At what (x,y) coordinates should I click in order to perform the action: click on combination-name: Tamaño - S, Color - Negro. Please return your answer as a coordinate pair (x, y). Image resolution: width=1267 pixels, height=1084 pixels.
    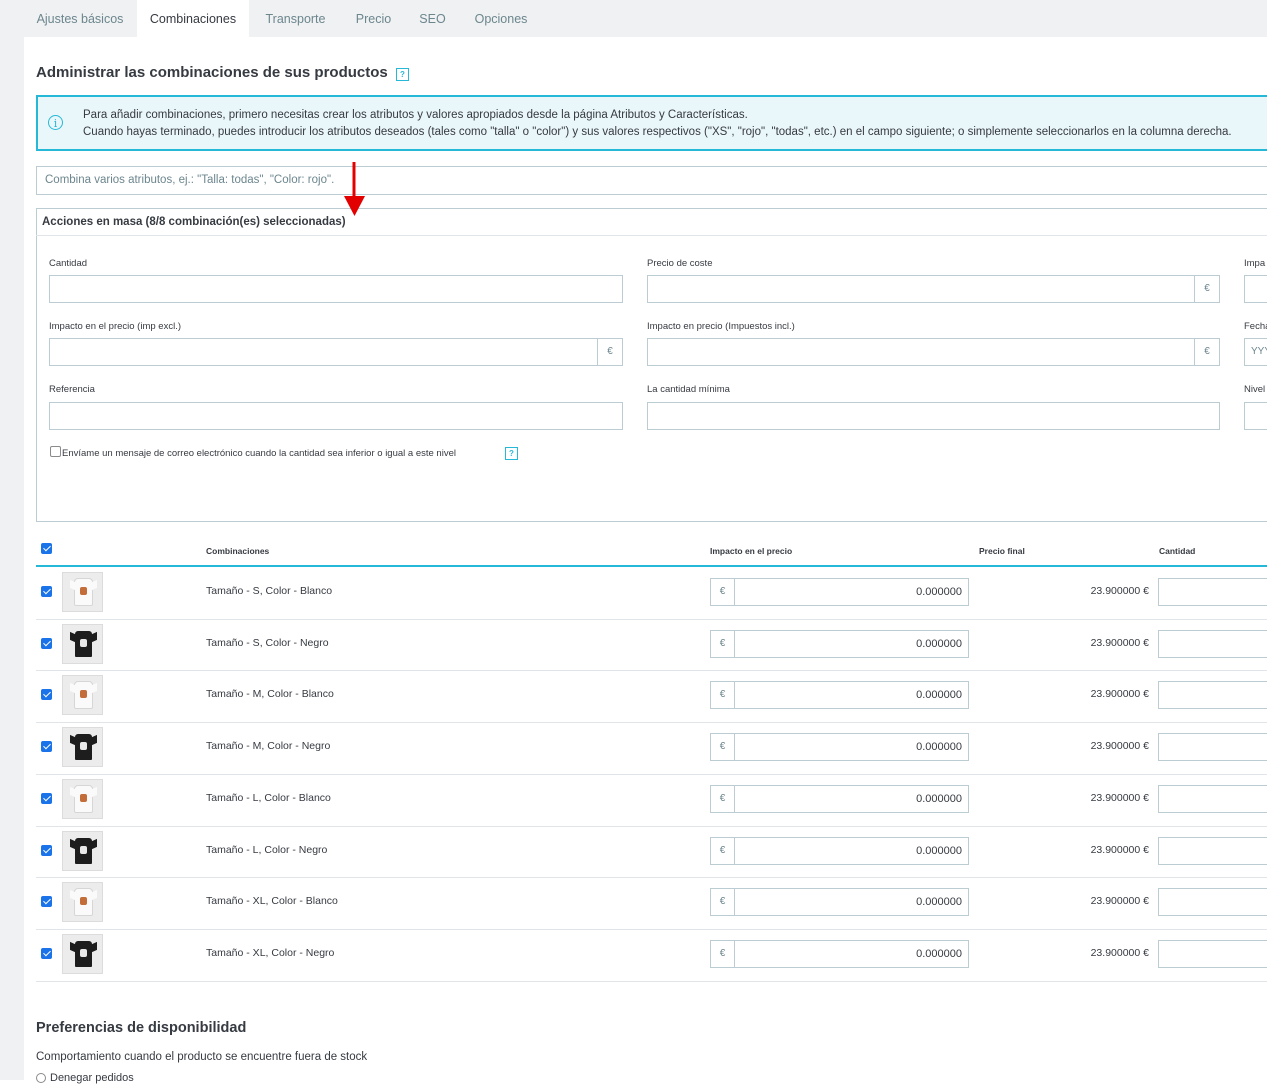
    Looking at the image, I should click on (267, 642).